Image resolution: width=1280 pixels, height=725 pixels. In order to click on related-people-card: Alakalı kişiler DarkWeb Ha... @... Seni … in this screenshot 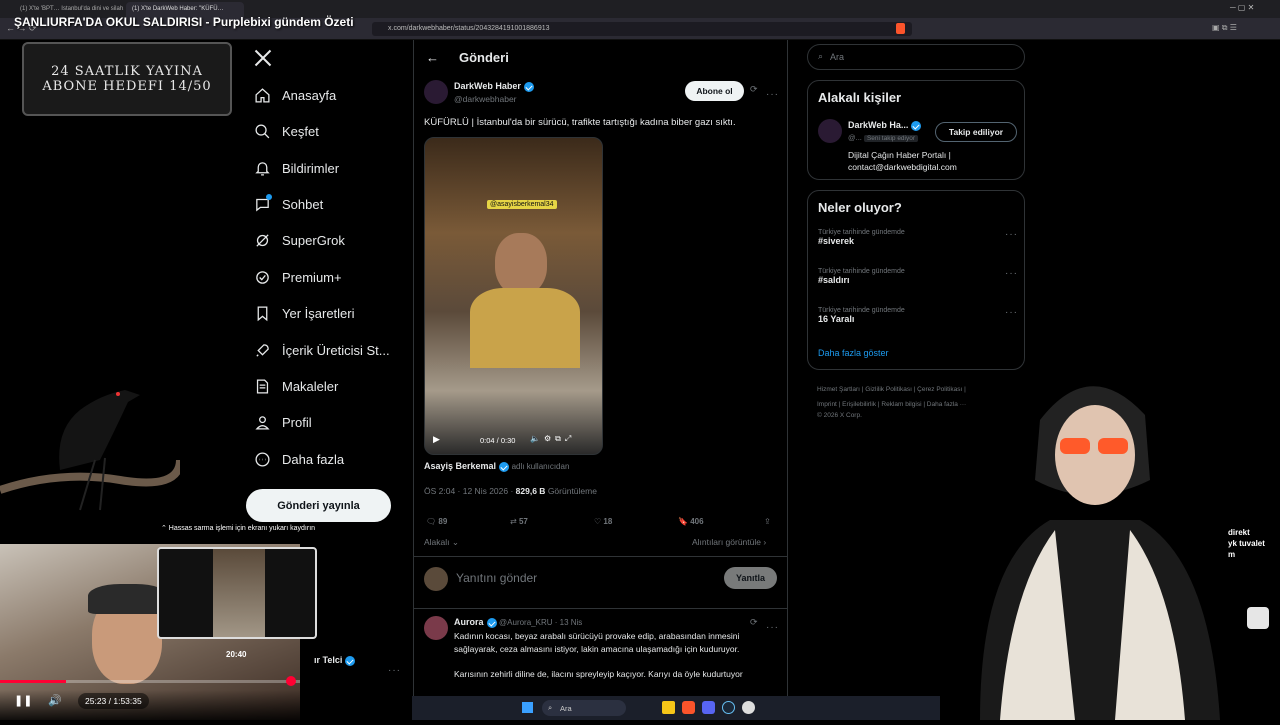, I will do `click(916, 130)`.